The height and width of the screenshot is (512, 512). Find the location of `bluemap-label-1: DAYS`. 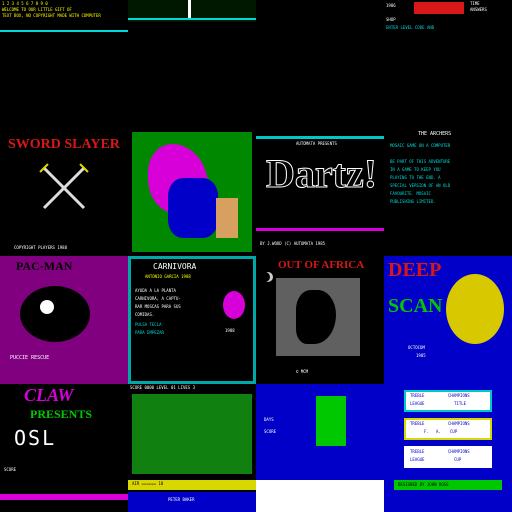

bluemap-label-1: DAYS is located at coordinates (269, 419).